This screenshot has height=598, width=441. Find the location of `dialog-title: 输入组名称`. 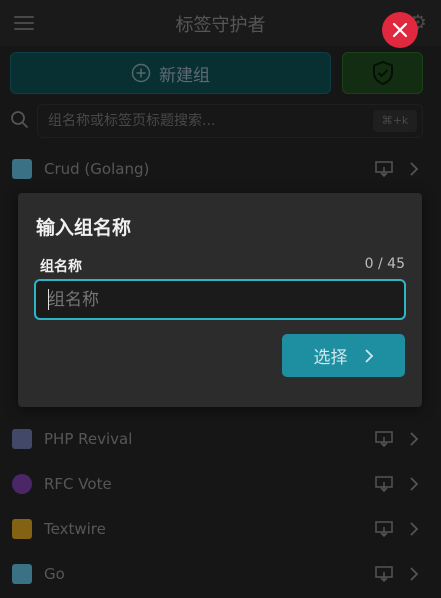

dialog-title: 输入组名称 is located at coordinates (84, 228).